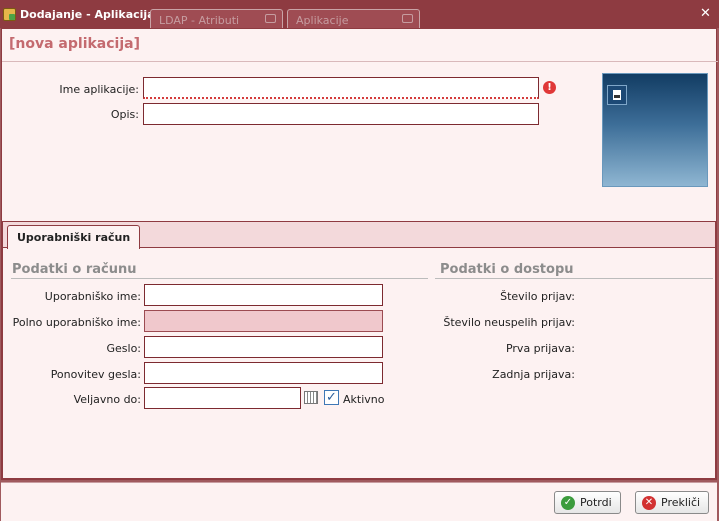  Describe the element at coordinates (549, 87) in the screenshot. I see `error-icon: !` at that location.